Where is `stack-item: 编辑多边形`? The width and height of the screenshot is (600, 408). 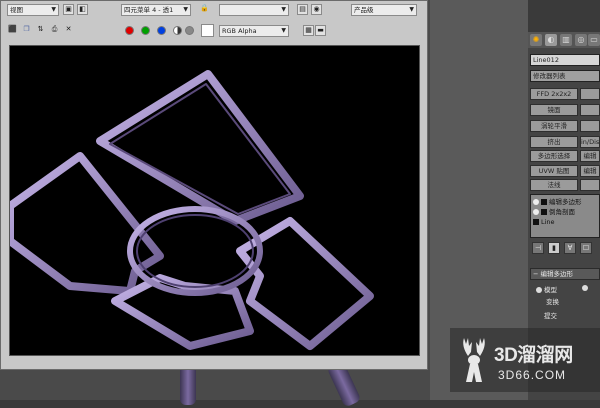
stack-item: 编辑多边形 is located at coordinates (557, 202).